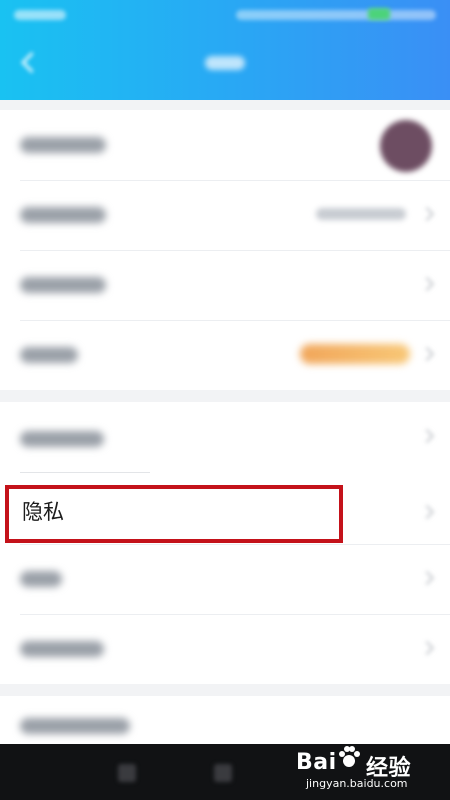  Describe the element at coordinates (225, 50) in the screenshot. I see `app-header` at that location.